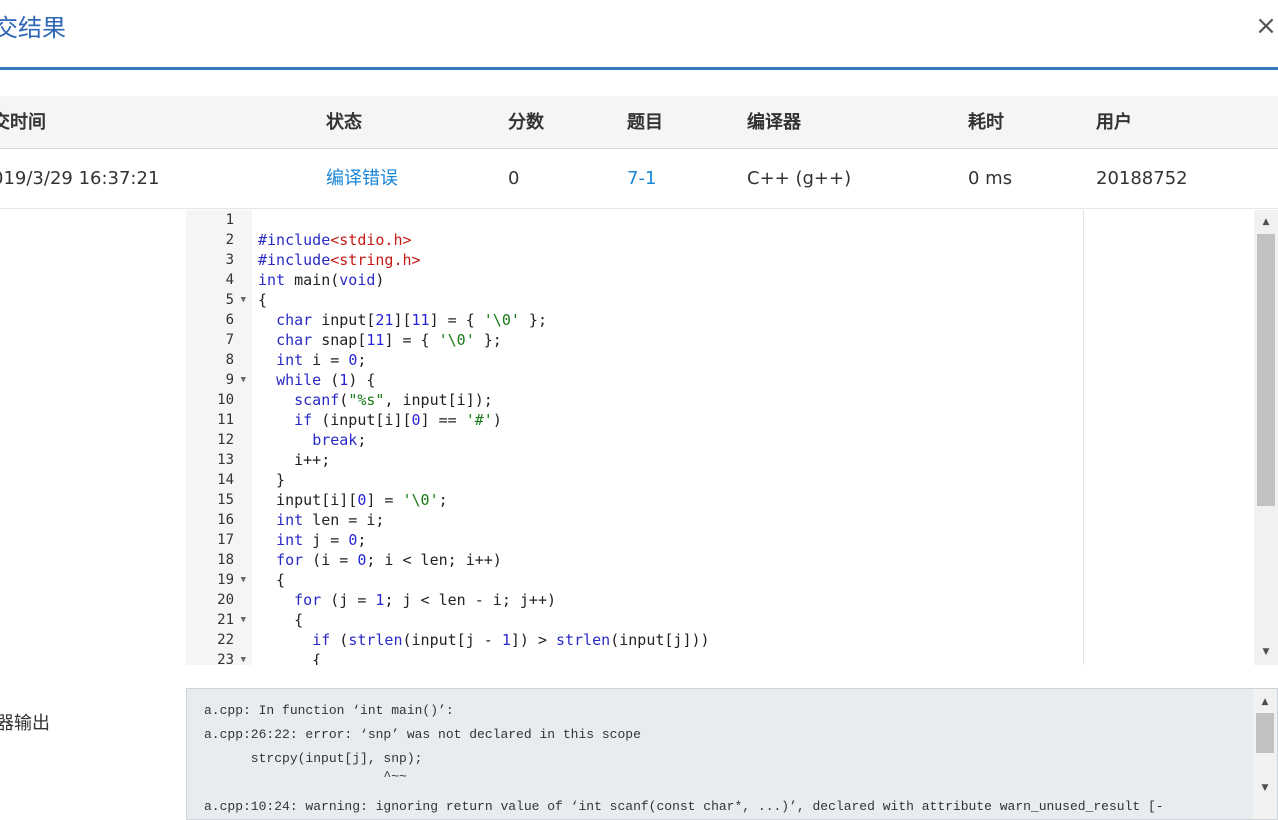  I want to click on line-number: 20, so click(219, 600).